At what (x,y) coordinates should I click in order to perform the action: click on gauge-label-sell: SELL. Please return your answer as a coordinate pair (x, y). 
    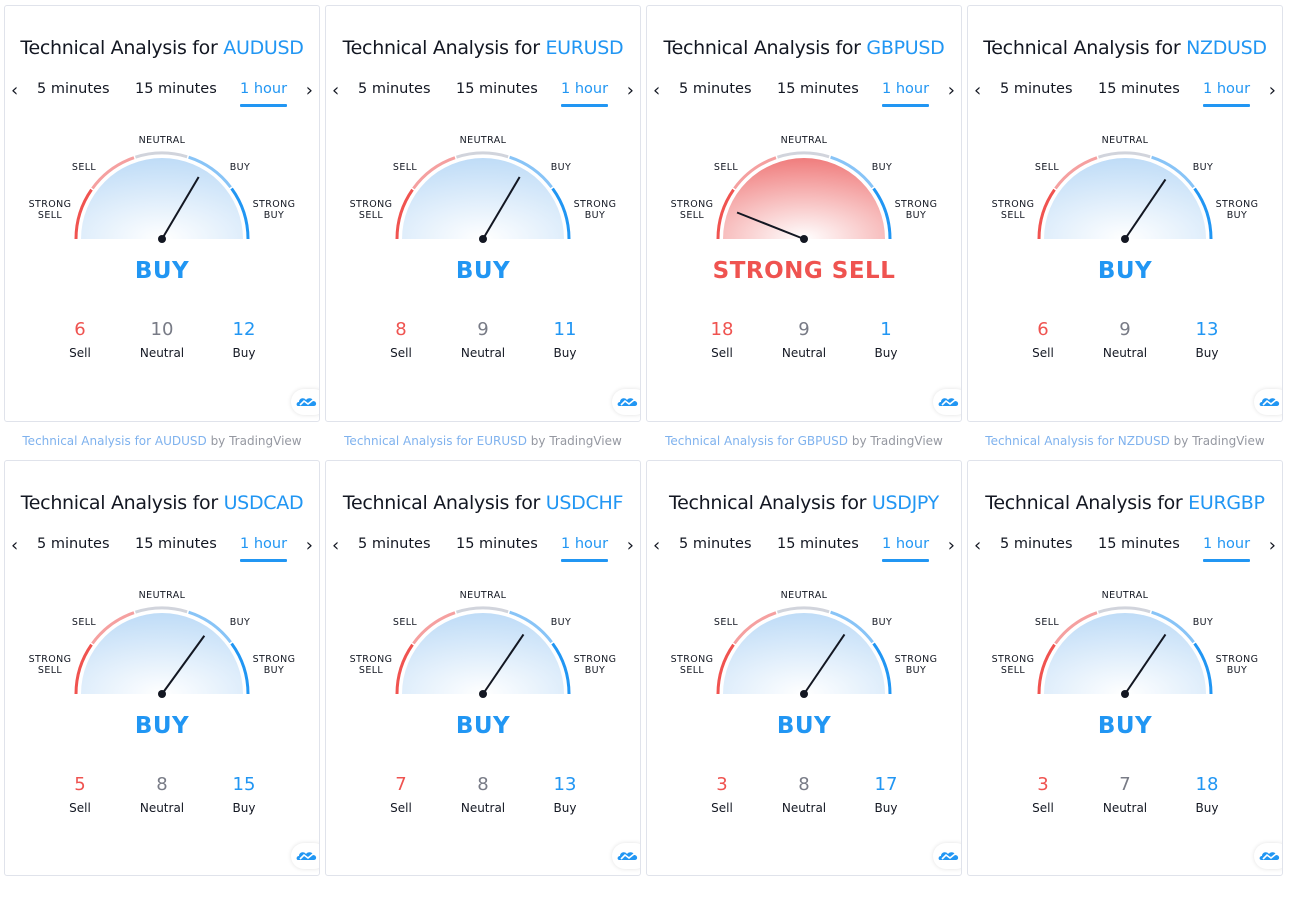
    Looking at the image, I should click on (1047, 167).